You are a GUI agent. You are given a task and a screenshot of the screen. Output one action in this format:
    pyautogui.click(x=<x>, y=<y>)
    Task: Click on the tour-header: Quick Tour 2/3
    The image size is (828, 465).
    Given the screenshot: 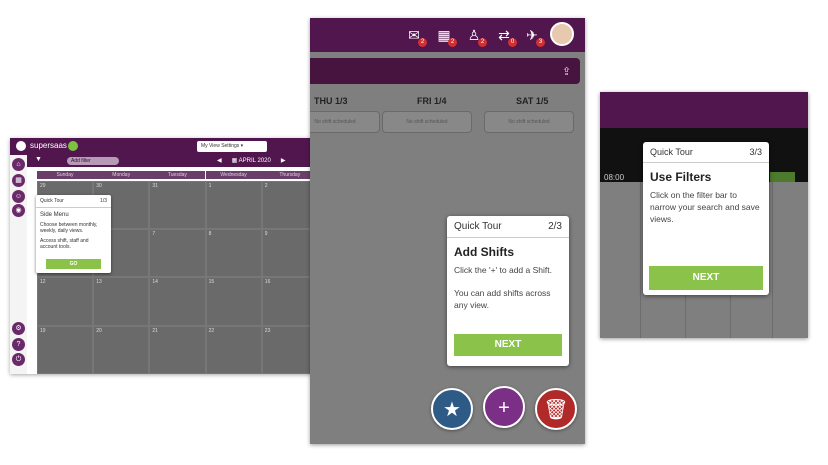 What is the action you would take?
    pyautogui.click(x=508, y=227)
    